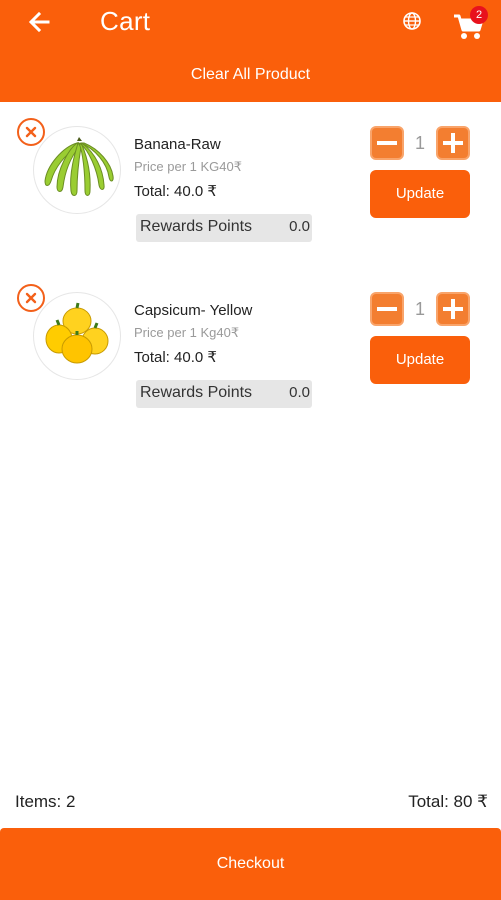 This screenshot has width=501, height=900. What do you see at coordinates (193, 310) in the screenshot?
I see `product-name: Capsicum- Yellow` at bounding box center [193, 310].